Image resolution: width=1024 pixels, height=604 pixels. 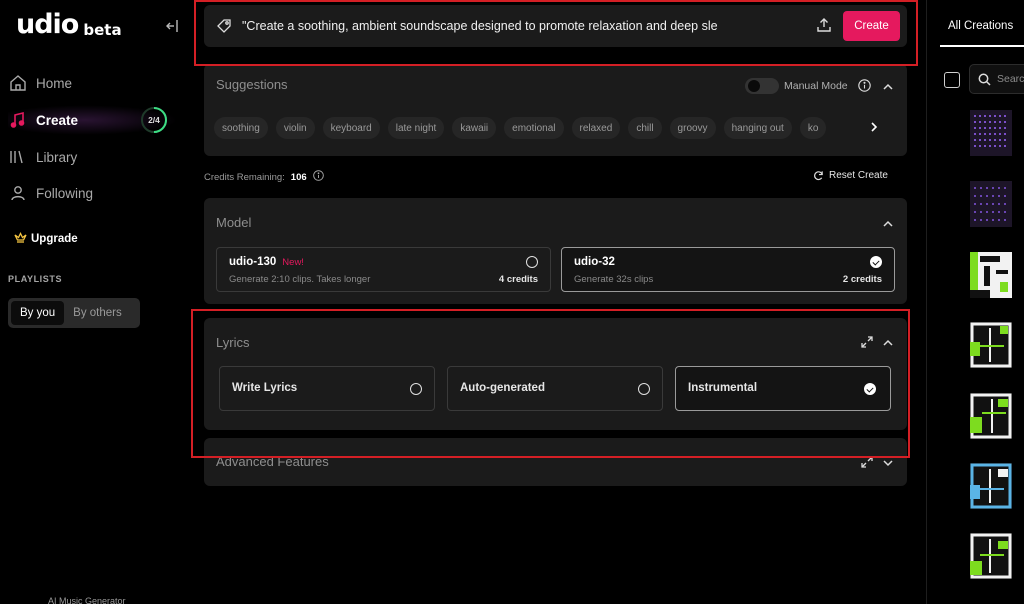 I want to click on suggestion-chip: chill, so click(x=645, y=128).